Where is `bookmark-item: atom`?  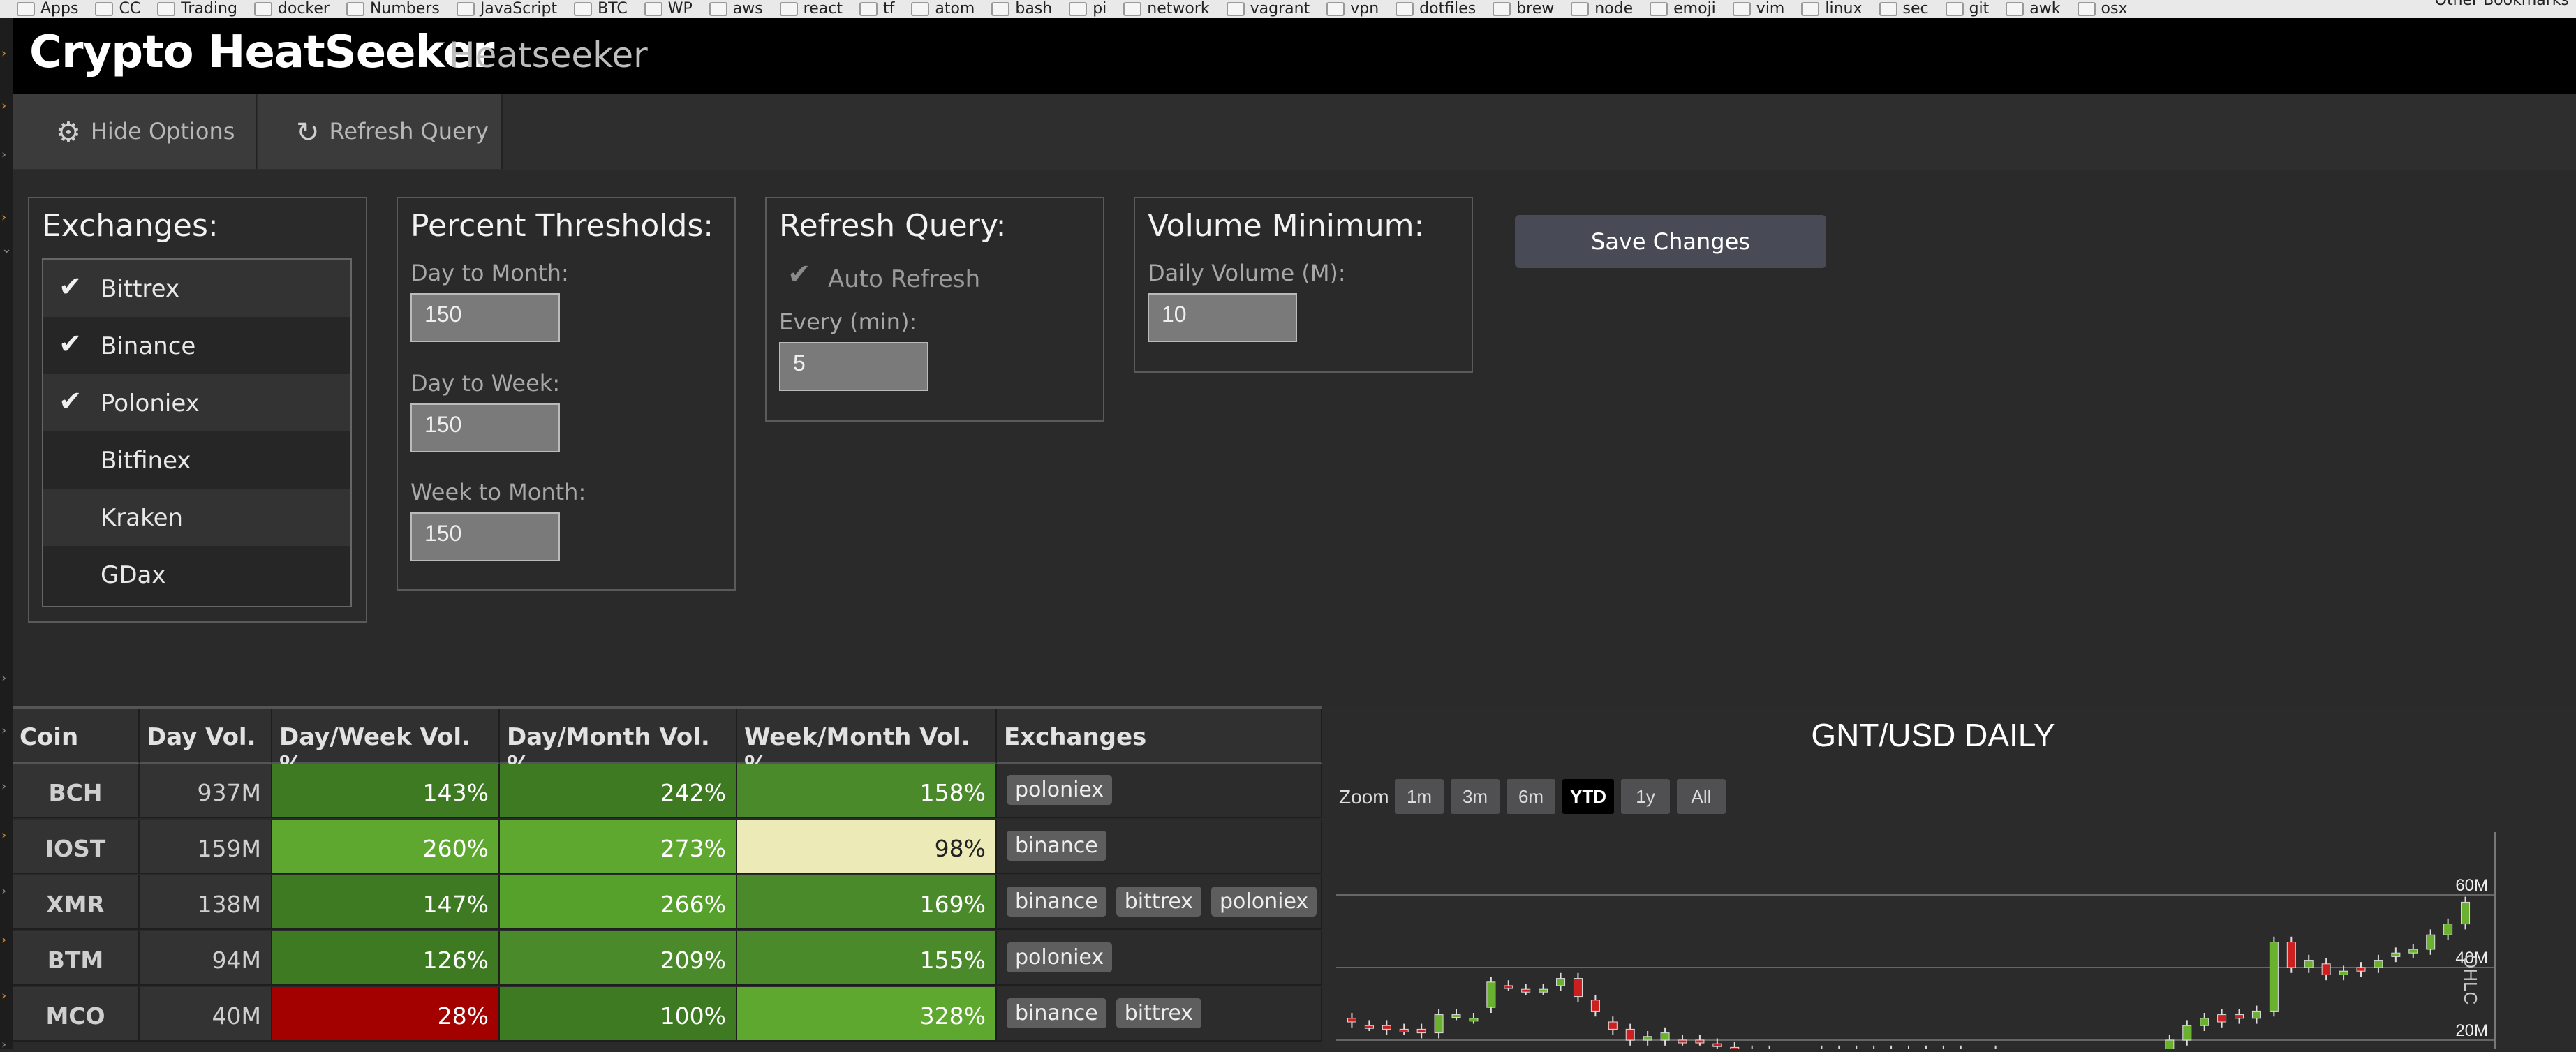 bookmark-item: atom is located at coordinates (943, 8).